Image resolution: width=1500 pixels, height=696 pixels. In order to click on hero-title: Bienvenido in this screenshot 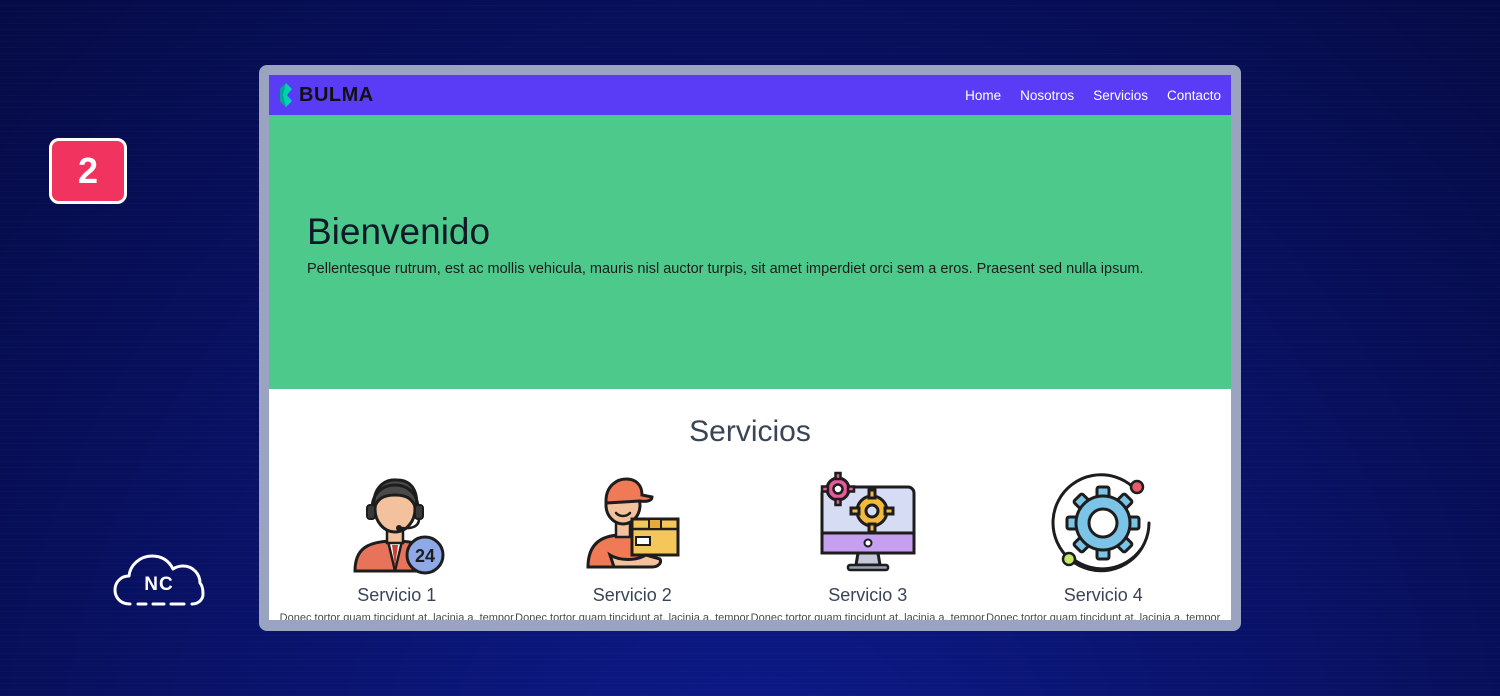, I will do `click(399, 231)`.